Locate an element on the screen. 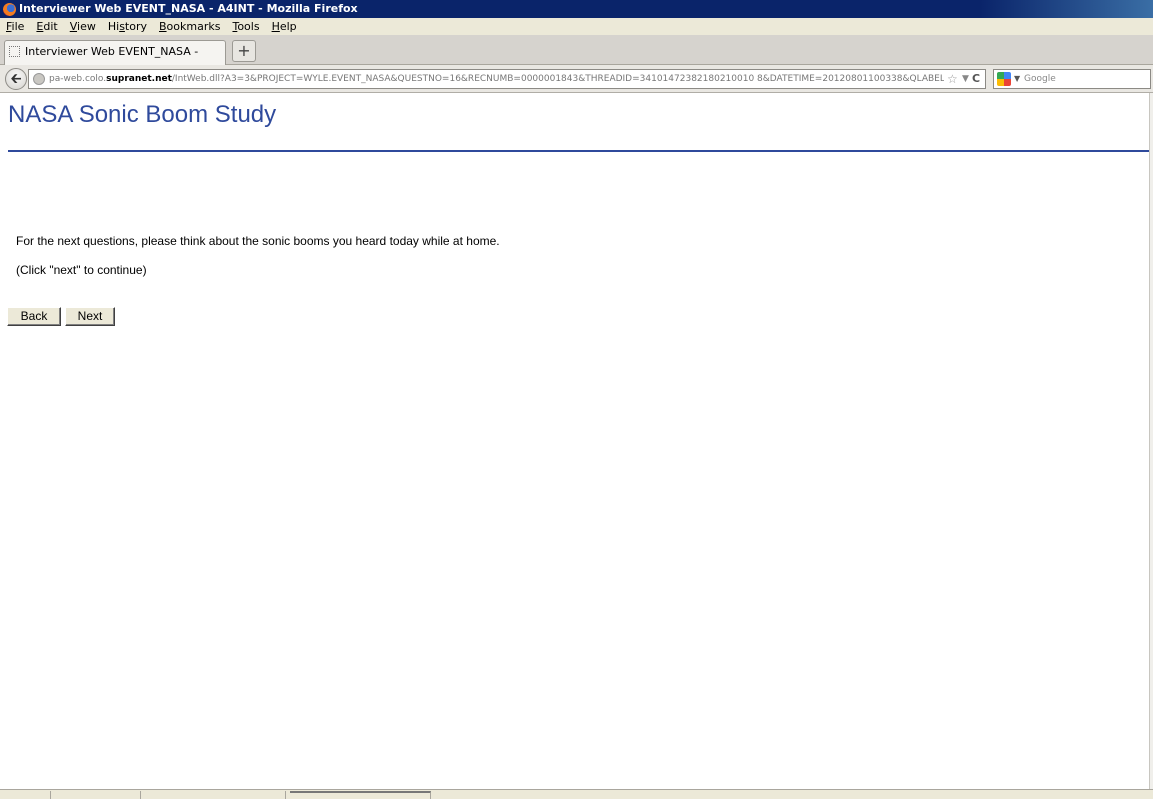  firefox-logo-icon is located at coordinates (9, 9).